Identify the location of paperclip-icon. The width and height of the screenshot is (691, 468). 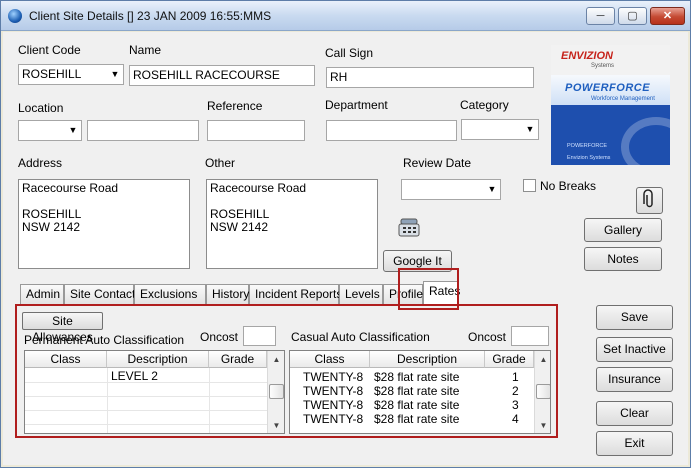
(648, 198).